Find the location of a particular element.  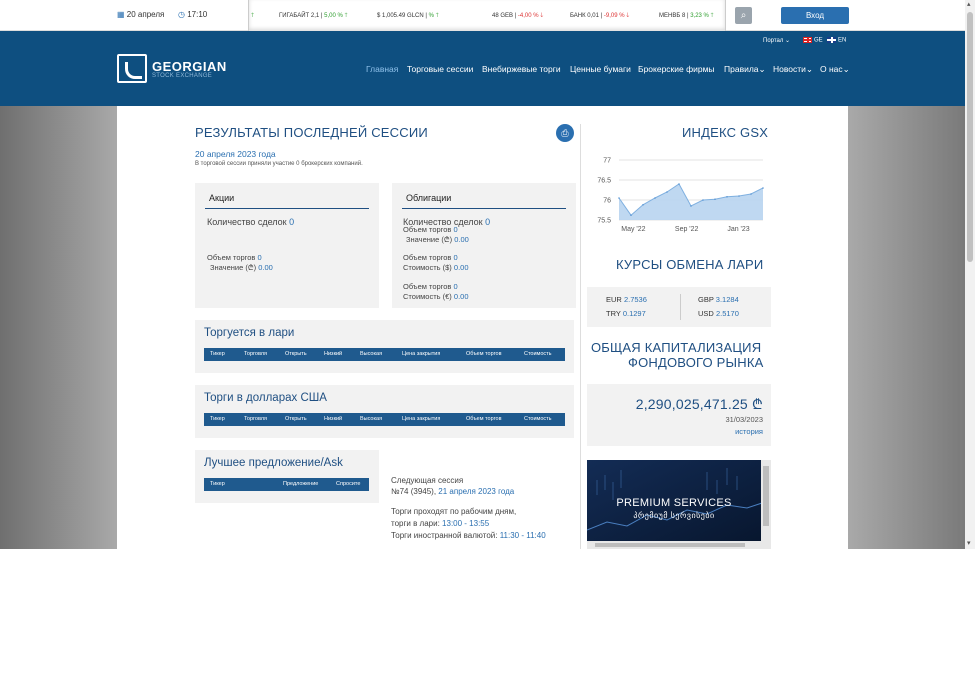

nav-brokerage-firms: Брокерские фирмы is located at coordinates (676, 69).